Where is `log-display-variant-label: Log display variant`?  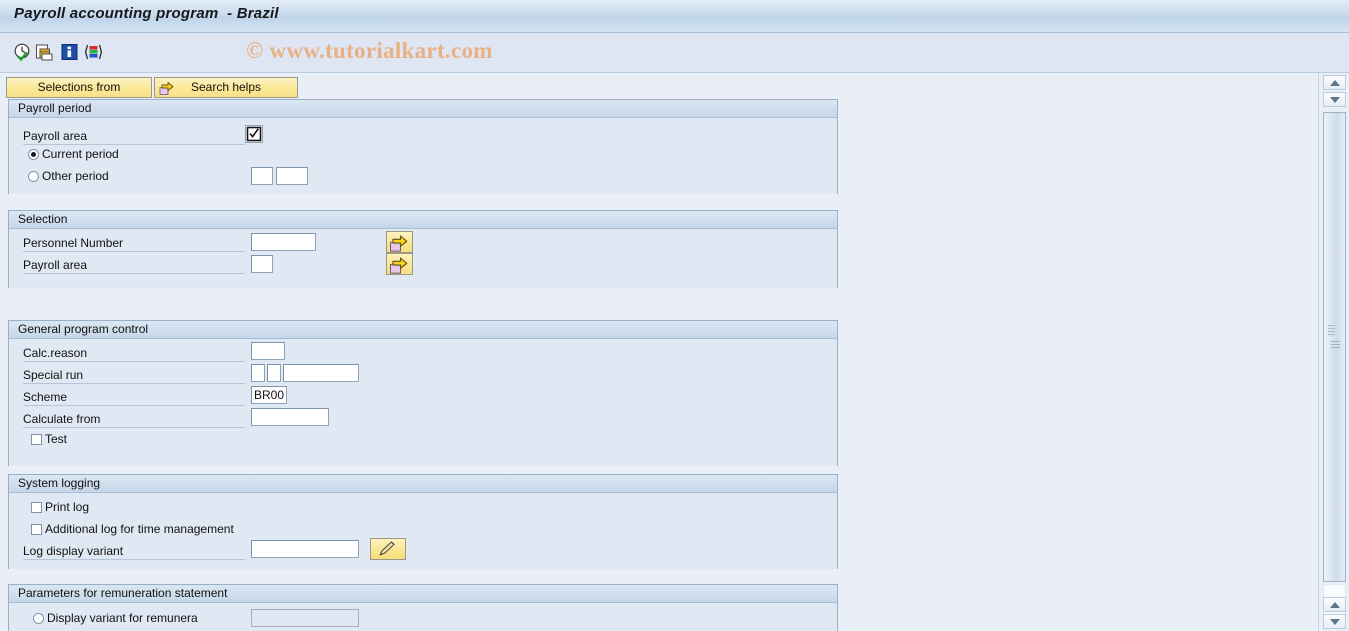
log-display-variant-label: Log display variant is located at coordinates (73, 551).